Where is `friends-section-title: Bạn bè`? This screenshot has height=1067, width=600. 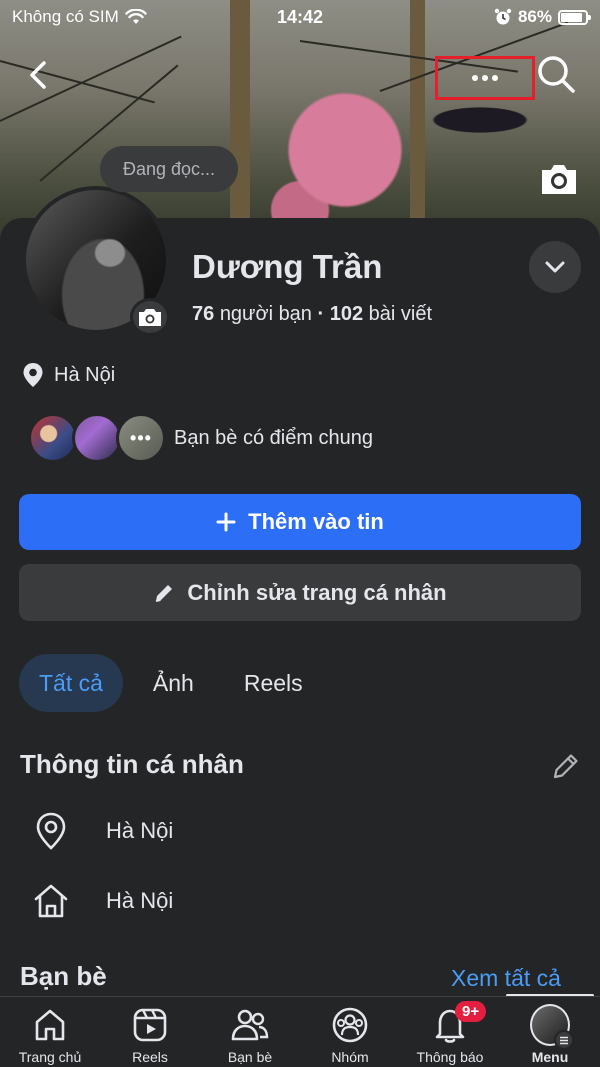 friends-section-title: Bạn bè is located at coordinates (63, 976).